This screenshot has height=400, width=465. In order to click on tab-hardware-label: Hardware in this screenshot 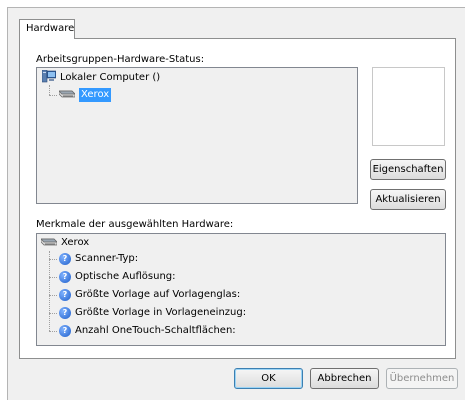, I will do `click(50, 28)`.